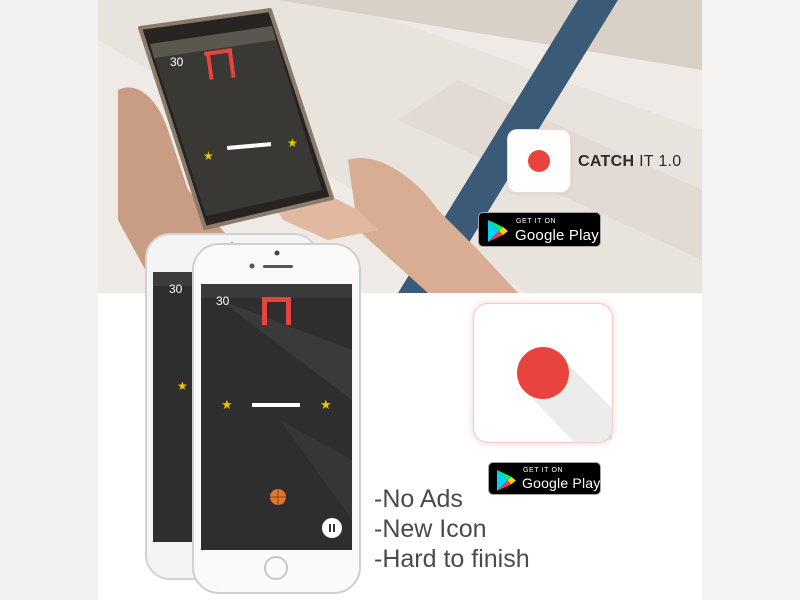  I want to click on app-icon-small, so click(539, 161).